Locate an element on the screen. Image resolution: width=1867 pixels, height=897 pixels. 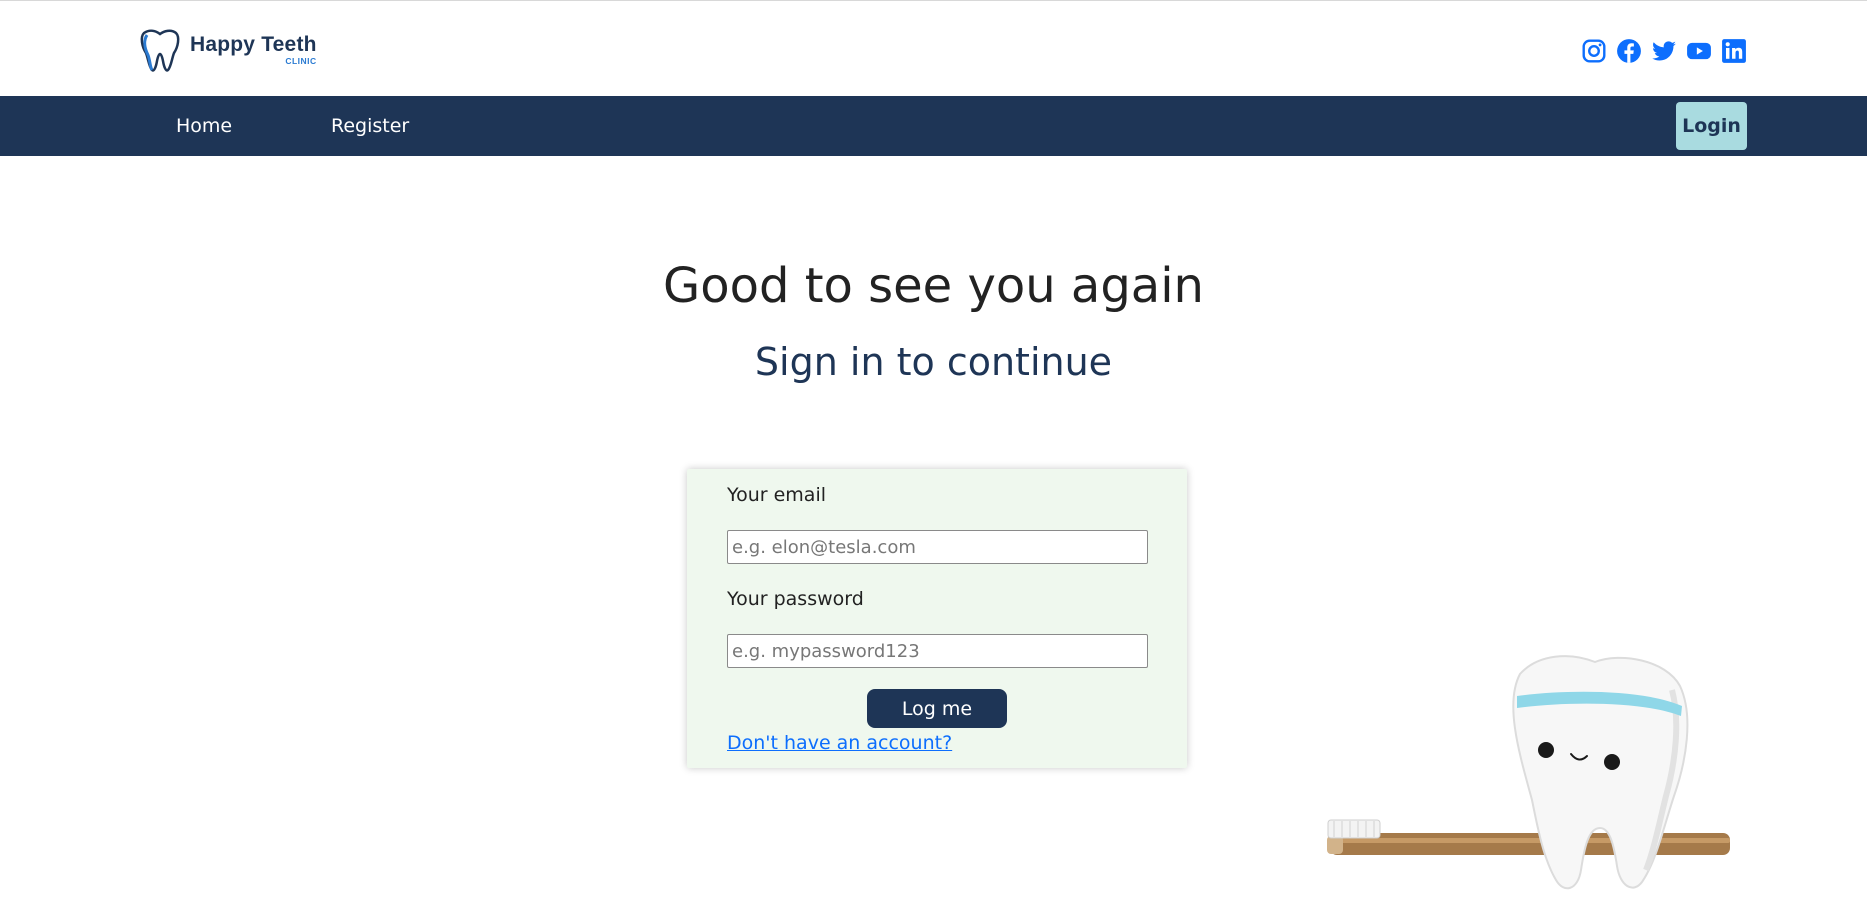
twitter-icon is located at coordinates (1664, 51).